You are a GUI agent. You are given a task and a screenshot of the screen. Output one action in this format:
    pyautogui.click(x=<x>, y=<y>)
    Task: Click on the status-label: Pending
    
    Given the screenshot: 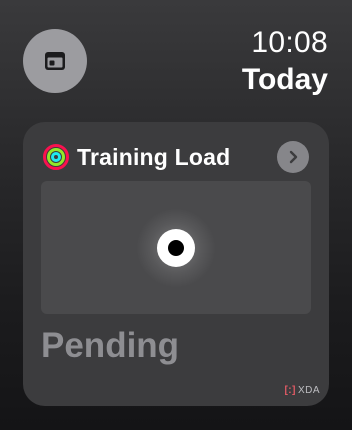 What is the action you would take?
    pyautogui.click(x=110, y=345)
    